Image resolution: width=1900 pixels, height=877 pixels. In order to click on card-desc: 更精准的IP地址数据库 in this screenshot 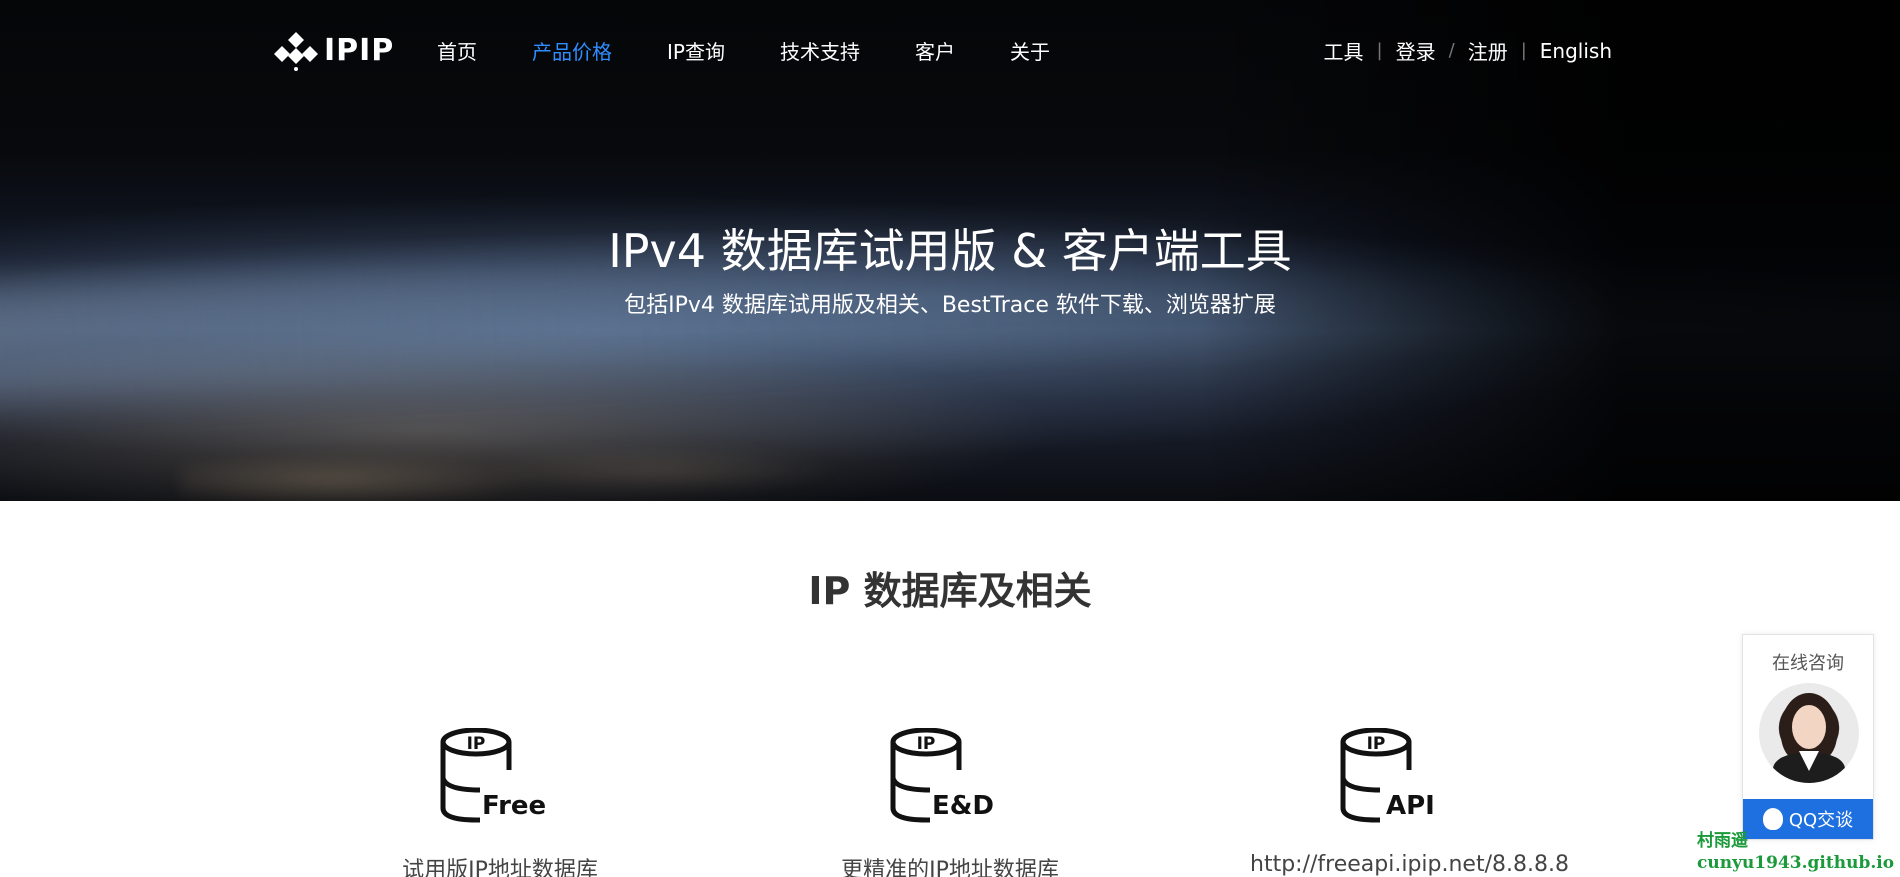, I will do `click(950, 867)`.